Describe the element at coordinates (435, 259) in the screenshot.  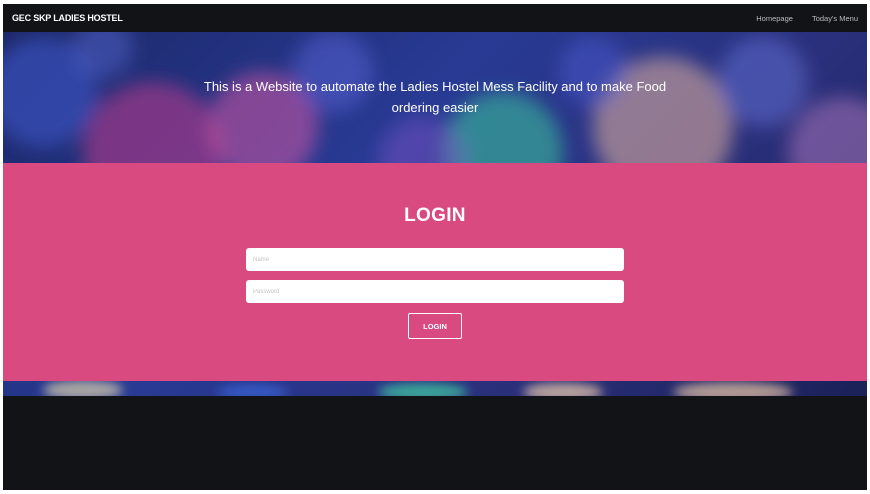
I see `name-input` at that location.